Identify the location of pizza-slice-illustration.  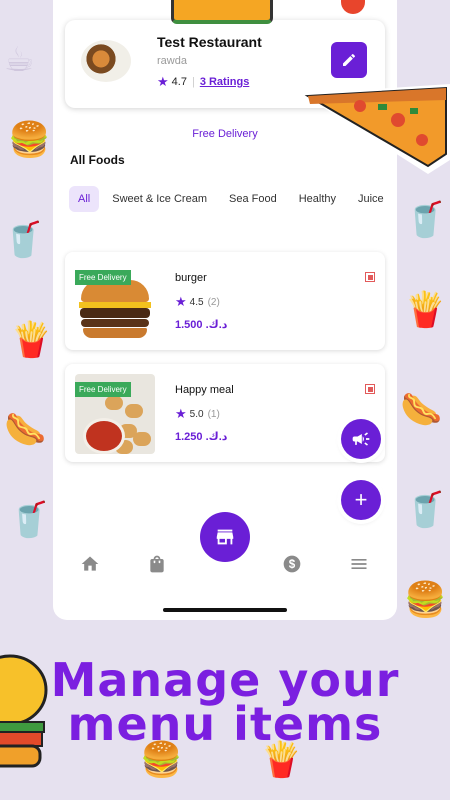
(376, 129).